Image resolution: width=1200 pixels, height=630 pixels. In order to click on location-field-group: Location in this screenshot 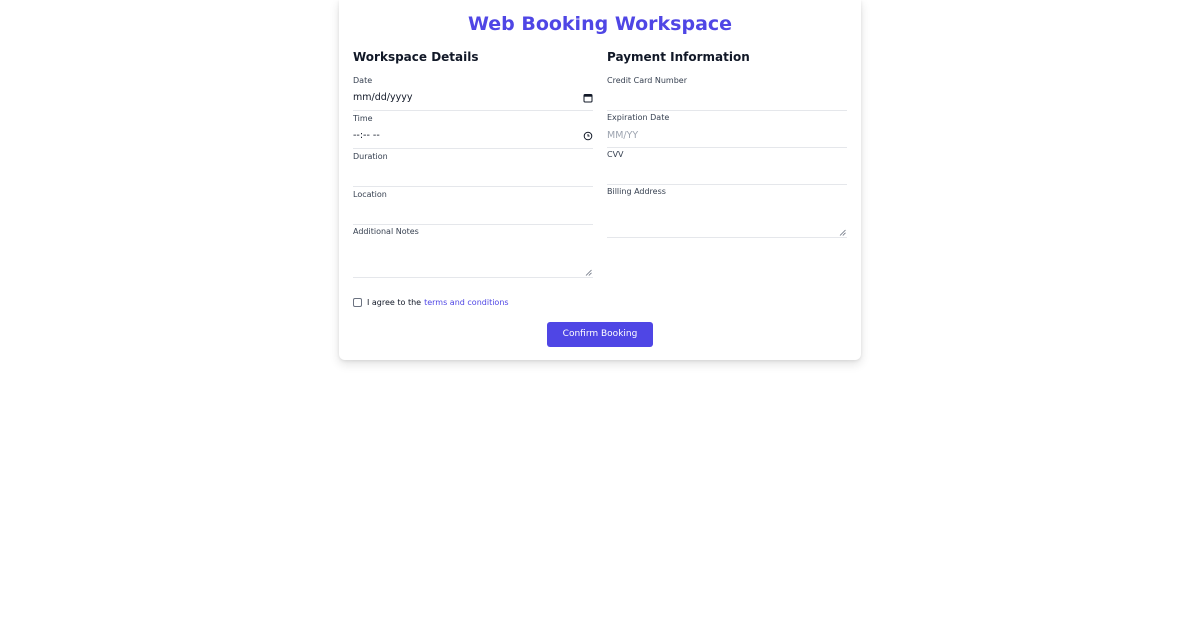, I will do `click(473, 207)`.